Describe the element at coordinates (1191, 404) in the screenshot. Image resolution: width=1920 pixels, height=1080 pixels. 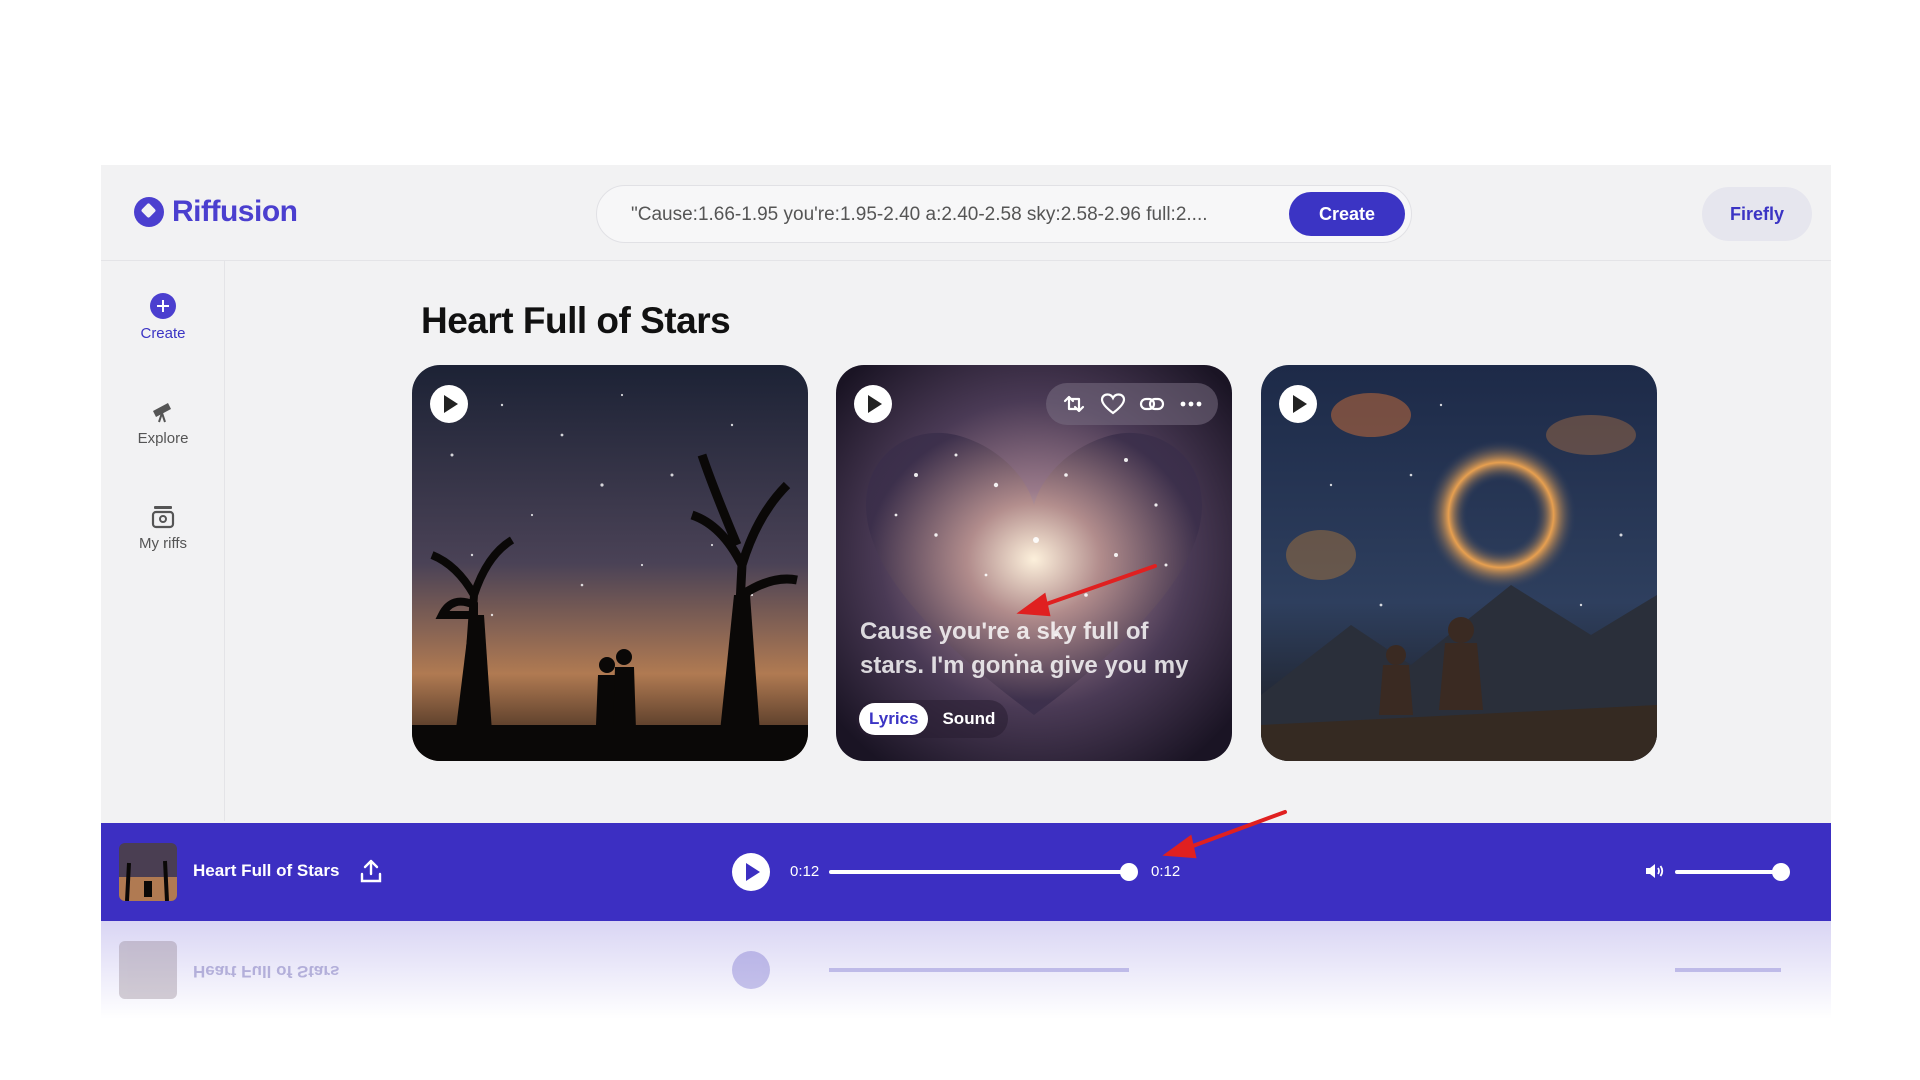
I see `more-icon` at that location.